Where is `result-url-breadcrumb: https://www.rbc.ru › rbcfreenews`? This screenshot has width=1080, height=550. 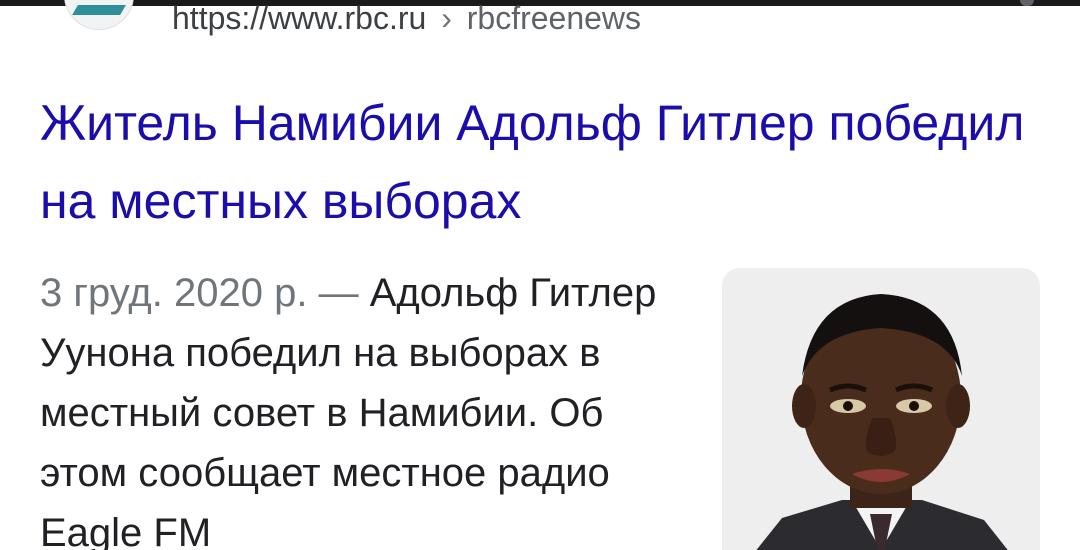 result-url-breadcrumb: https://www.rbc.ru › rbcfreenews is located at coordinates (406, 18).